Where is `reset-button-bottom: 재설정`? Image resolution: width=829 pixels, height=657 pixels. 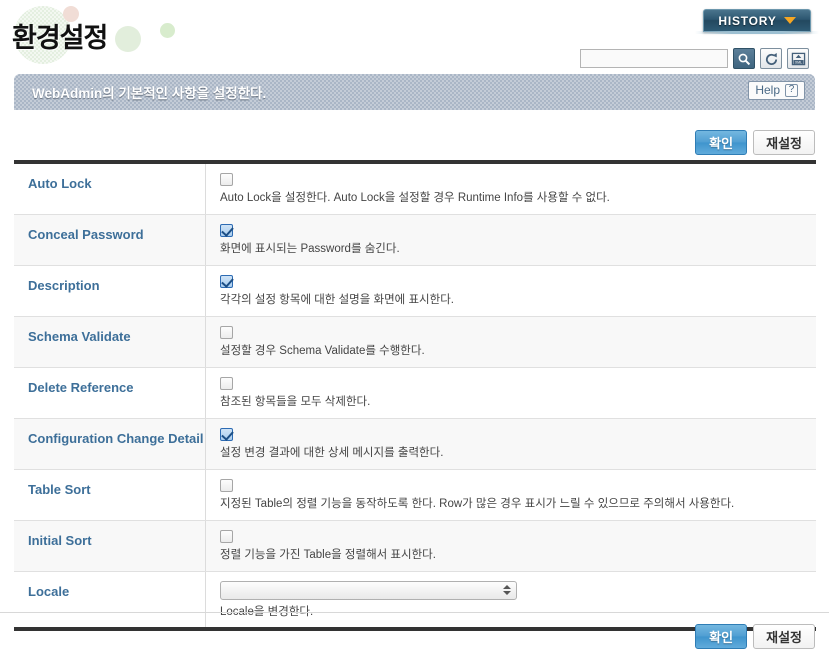
reset-button-bottom: 재설정 is located at coordinates (784, 636).